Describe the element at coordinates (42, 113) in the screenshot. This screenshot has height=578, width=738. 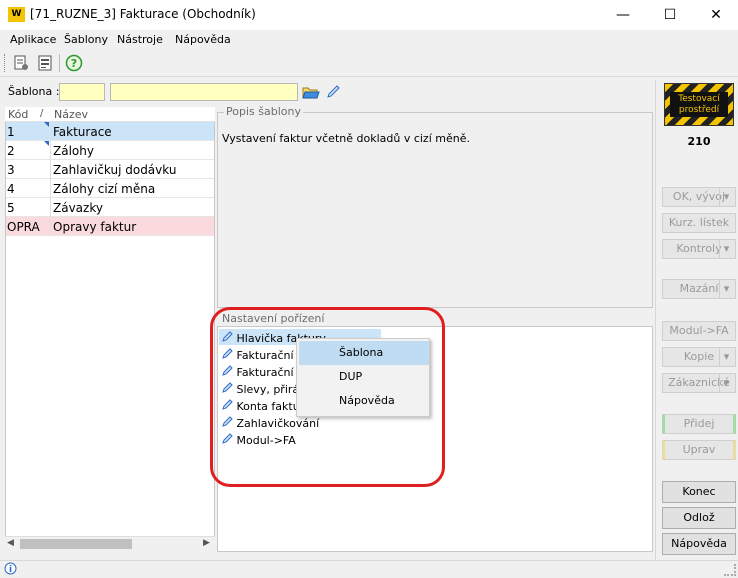
I see `sort-indicator: /` at that location.